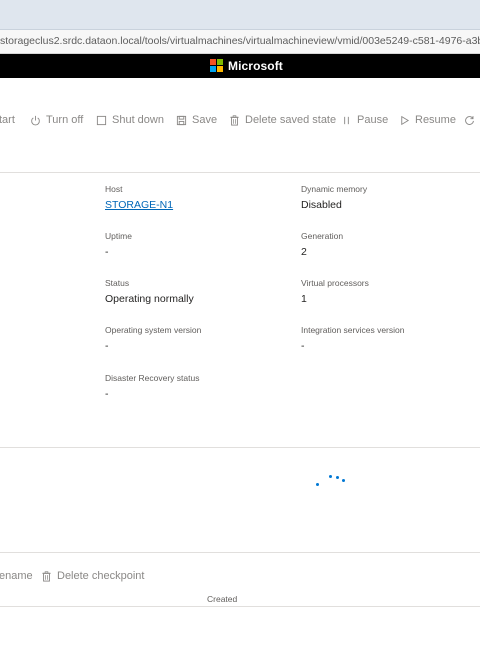 This screenshot has width=480, height=650. What do you see at coordinates (117, 283) in the screenshot?
I see `status-label: Status` at bounding box center [117, 283].